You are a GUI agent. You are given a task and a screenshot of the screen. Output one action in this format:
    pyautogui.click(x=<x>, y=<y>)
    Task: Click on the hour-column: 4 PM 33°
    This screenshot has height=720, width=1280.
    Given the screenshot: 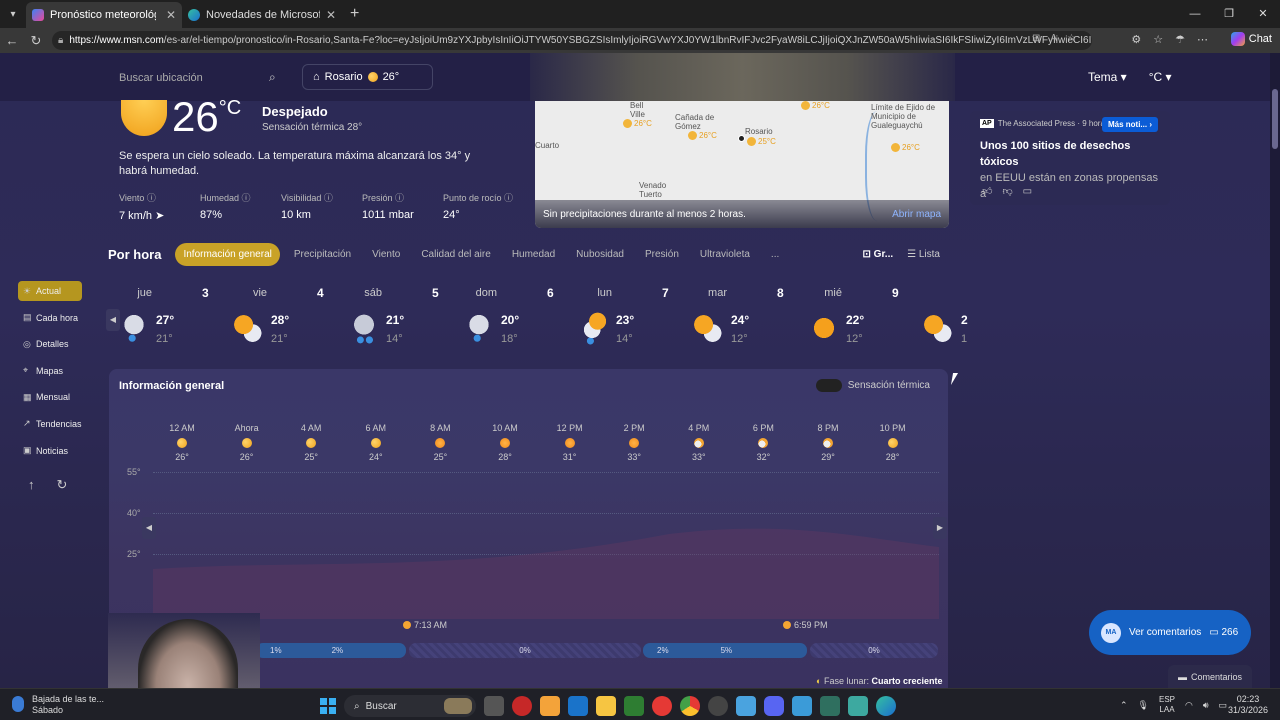 What is the action you would take?
    pyautogui.click(x=699, y=442)
    